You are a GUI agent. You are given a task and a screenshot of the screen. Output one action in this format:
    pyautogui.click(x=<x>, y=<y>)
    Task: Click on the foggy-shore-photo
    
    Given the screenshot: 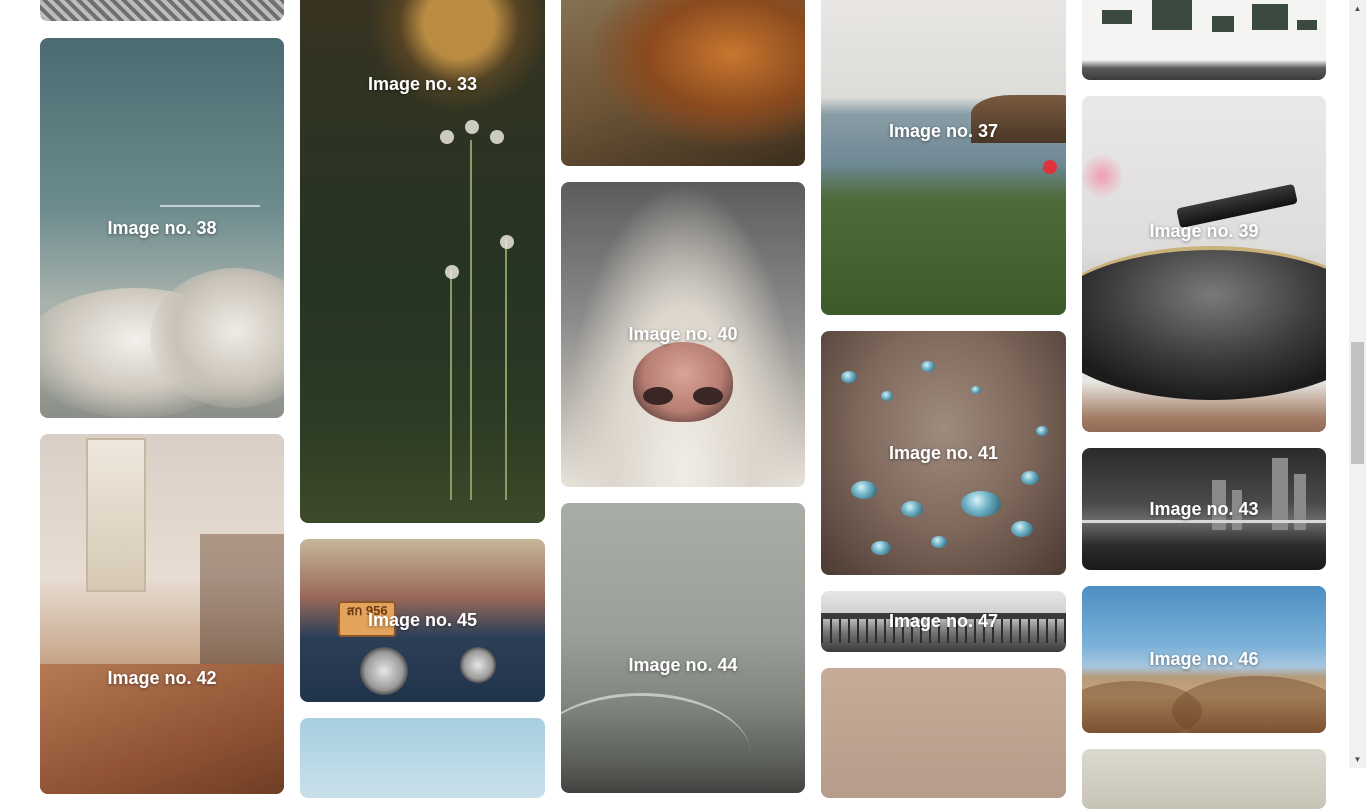 What is the action you would take?
    pyautogui.click(x=683, y=648)
    